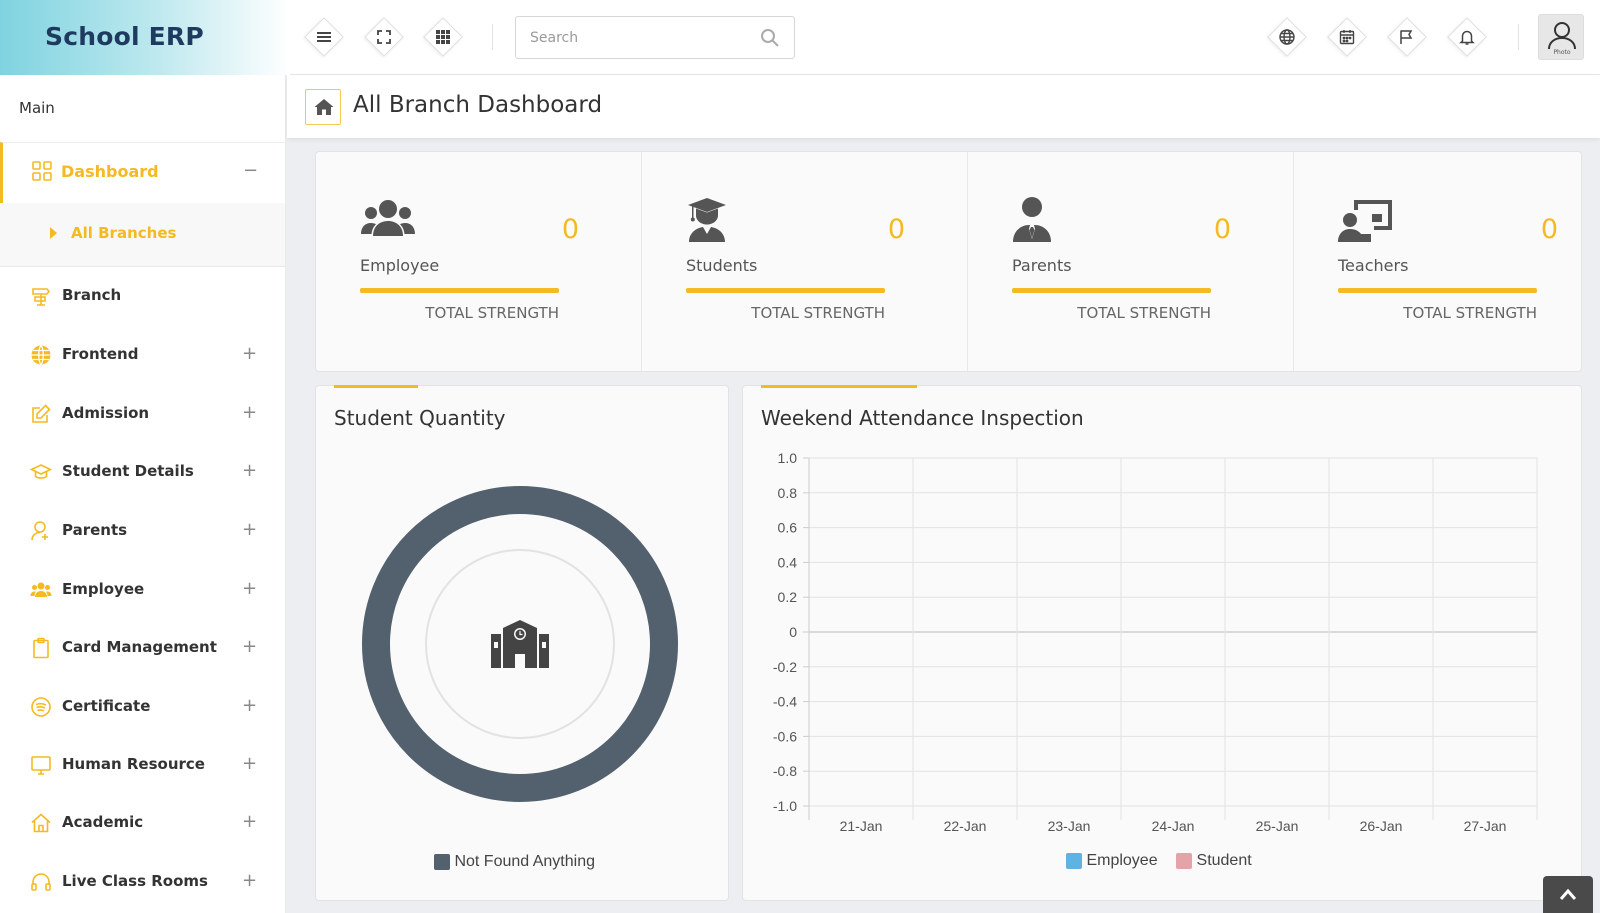  Describe the element at coordinates (788, 493) in the screenshot. I see `y-tick-label: 0.8` at that location.